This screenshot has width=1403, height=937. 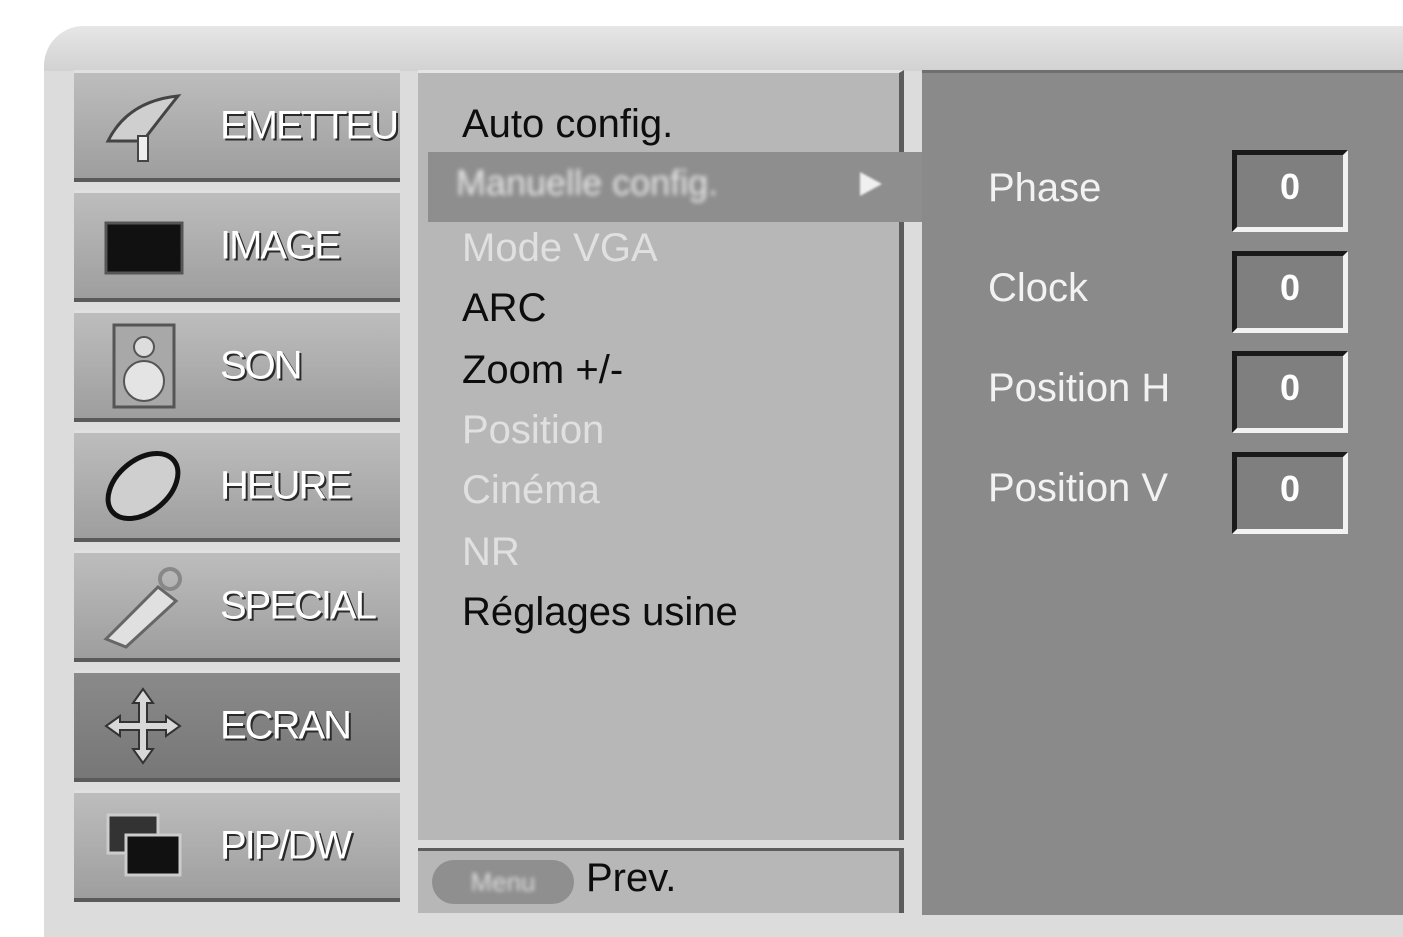 I want to click on menu-item-auto-config: Auto config., so click(x=567, y=124).